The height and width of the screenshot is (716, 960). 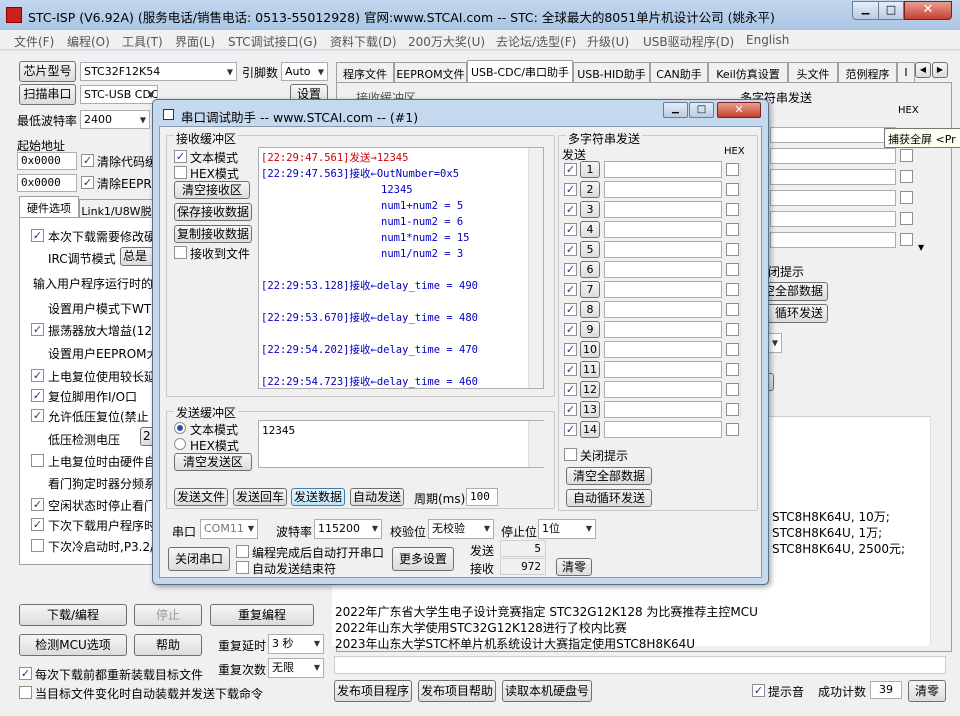 What do you see at coordinates (590, 409) in the screenshot?
I see `multi-row-send-button: 13` at bounding box center [590, 409].